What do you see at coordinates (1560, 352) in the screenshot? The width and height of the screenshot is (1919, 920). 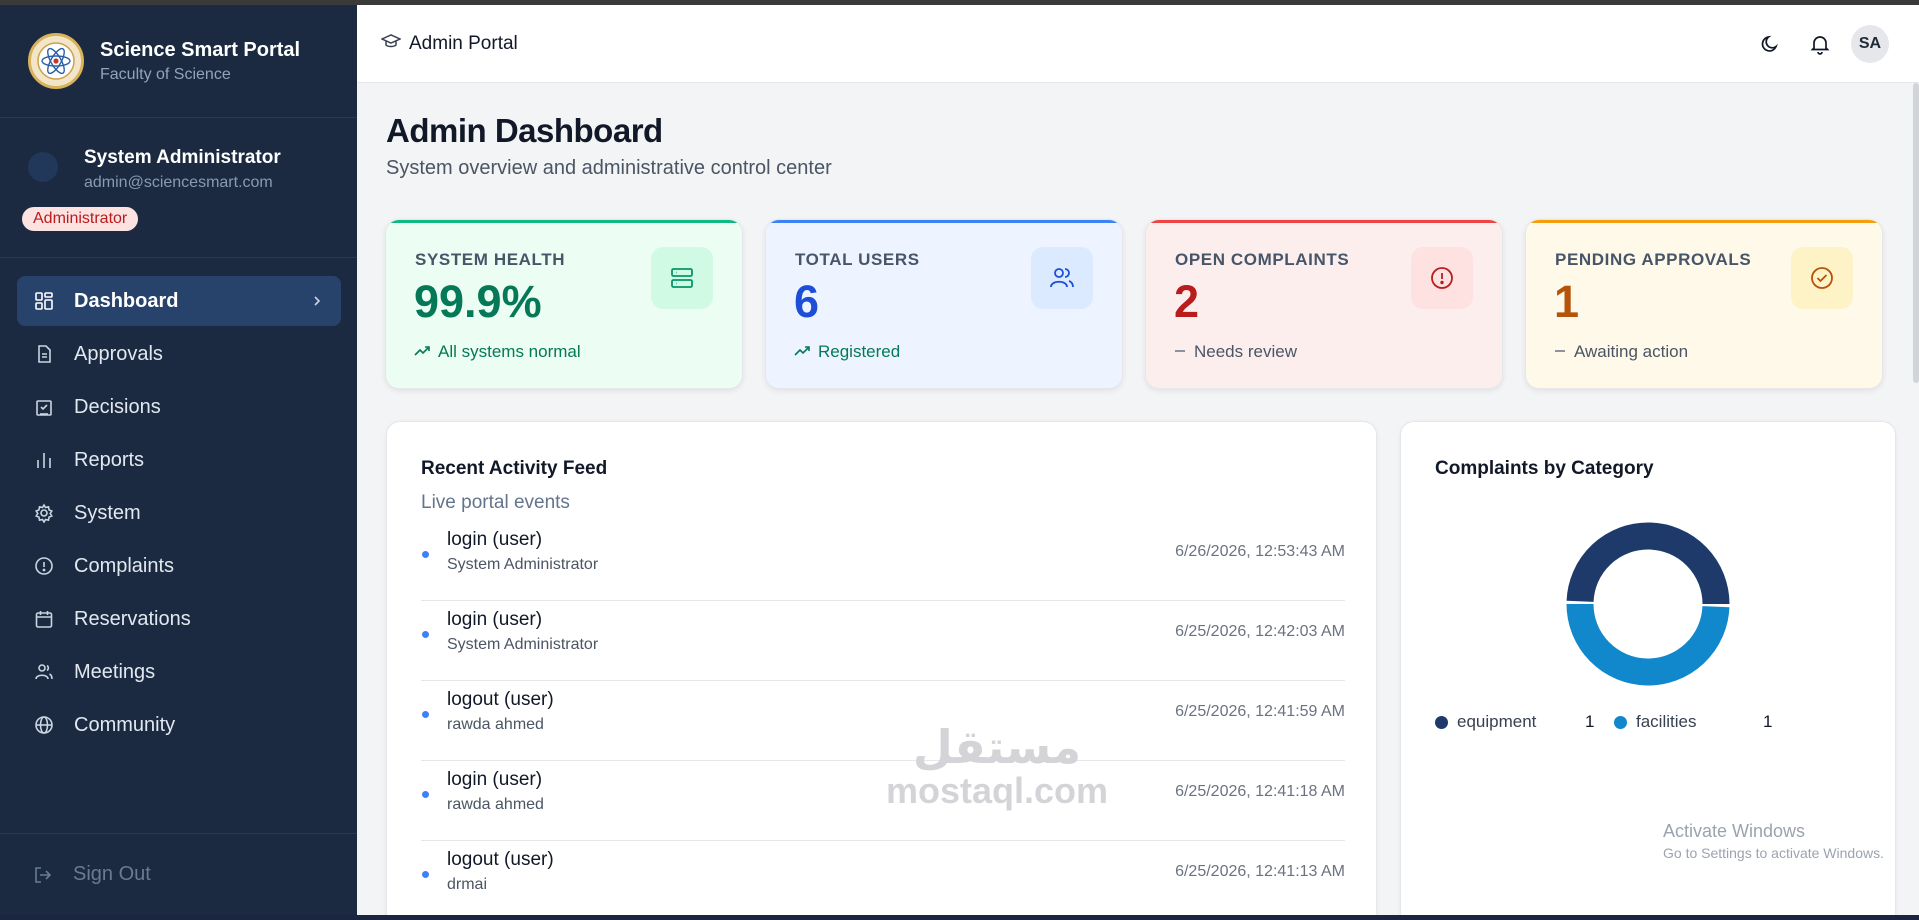 I see `minus-icon` at bounding box center [1560, 352].